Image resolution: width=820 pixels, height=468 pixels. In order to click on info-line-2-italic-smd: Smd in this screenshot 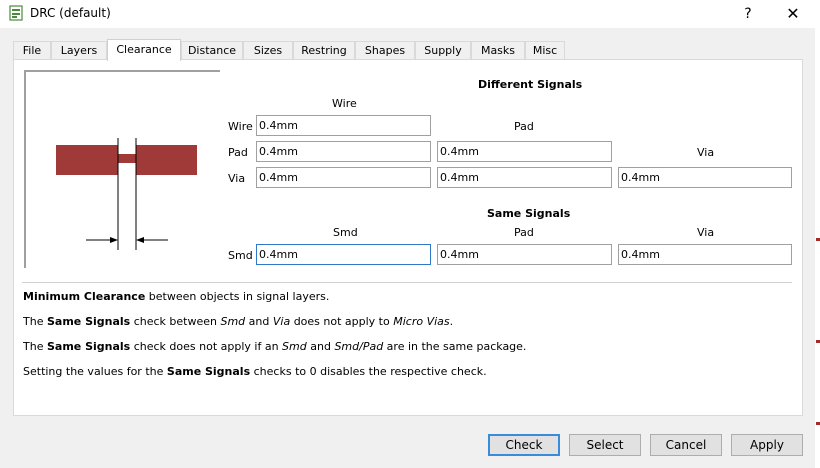, I will do `click(233, 321)`.